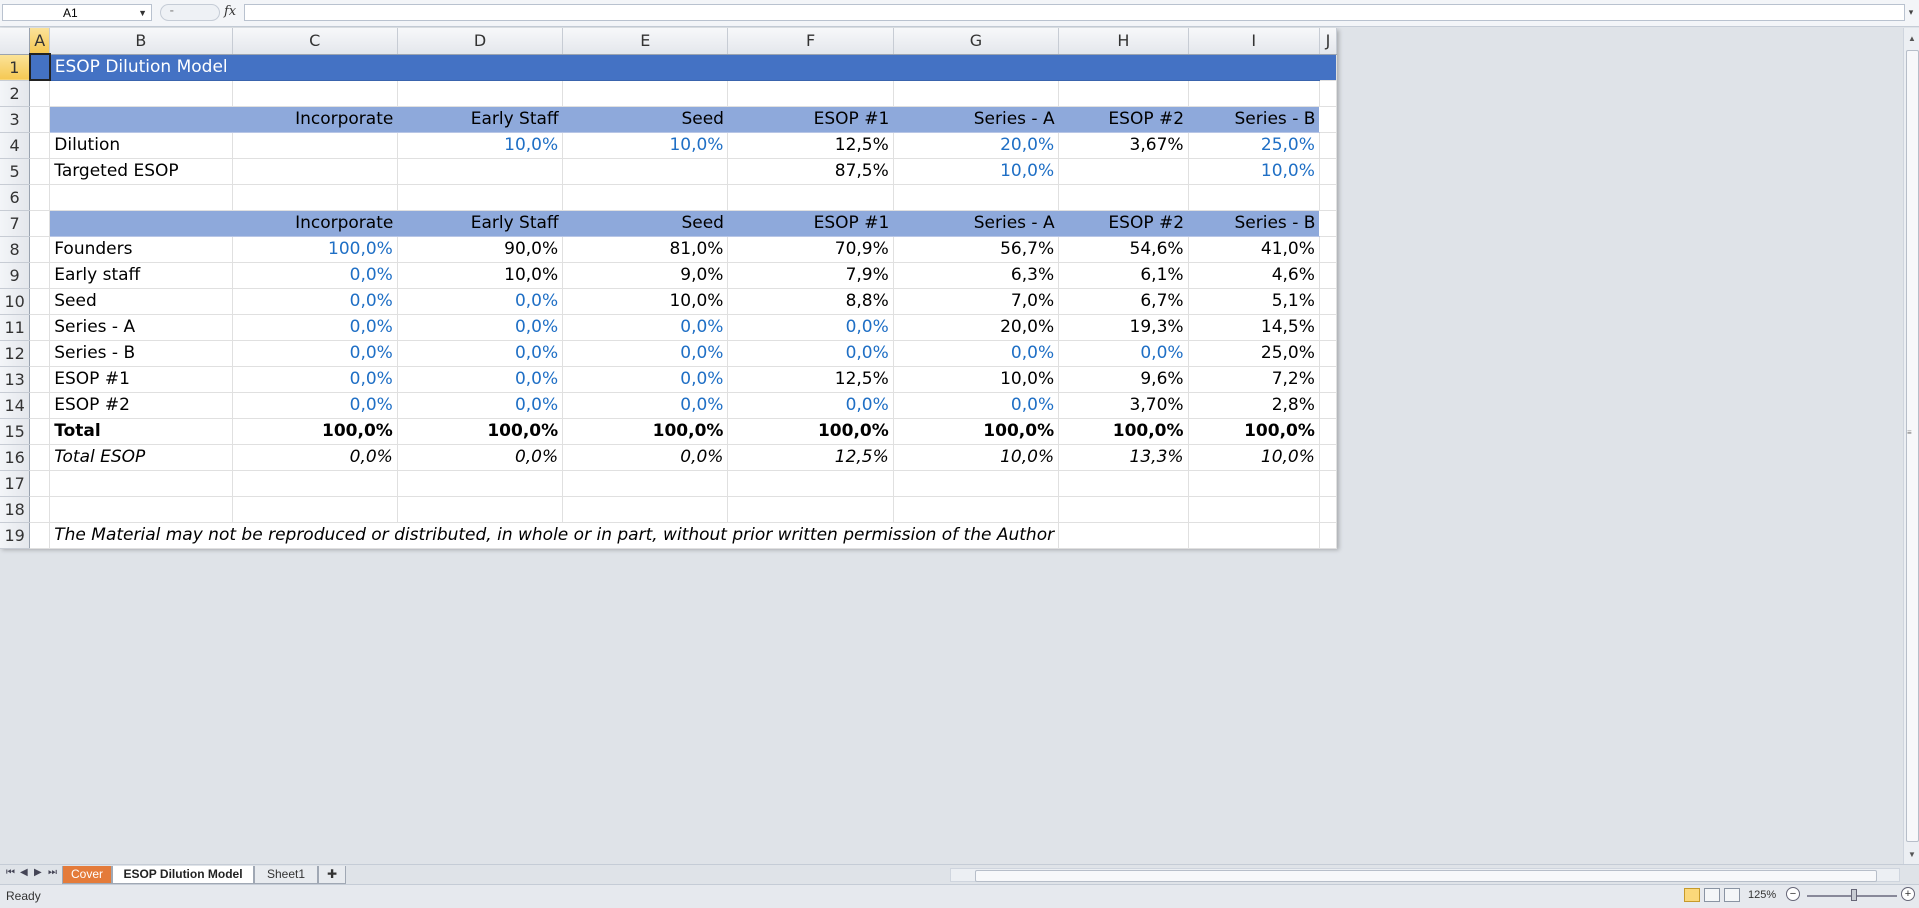 The height and width of the screenshot is (908, 1919). I want to click on vertical-scrollbar: ▲ ≡ ▼, so click(1911, 446).